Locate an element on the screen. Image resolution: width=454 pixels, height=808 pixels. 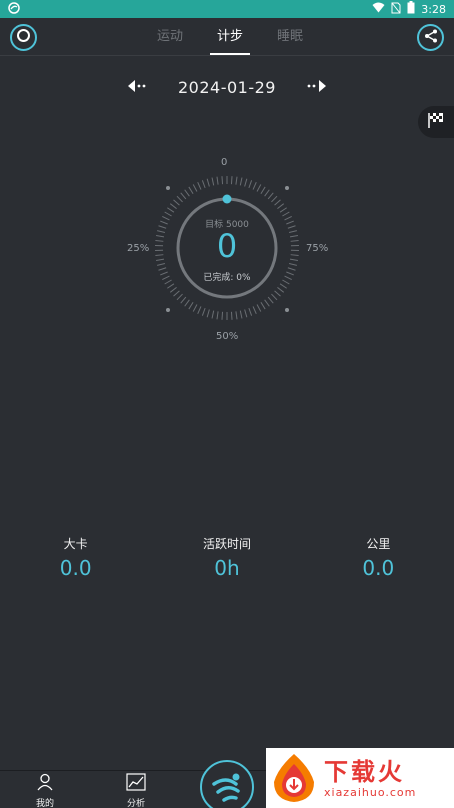
nav-me-label: 我的 is located at coordinates (44, 803).